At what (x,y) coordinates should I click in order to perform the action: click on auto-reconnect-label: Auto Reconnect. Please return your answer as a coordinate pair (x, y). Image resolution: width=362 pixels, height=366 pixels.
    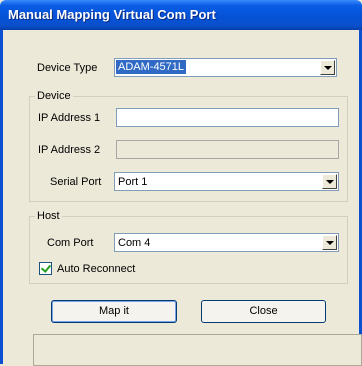
    Looking at the image, I should click on (96, 269).